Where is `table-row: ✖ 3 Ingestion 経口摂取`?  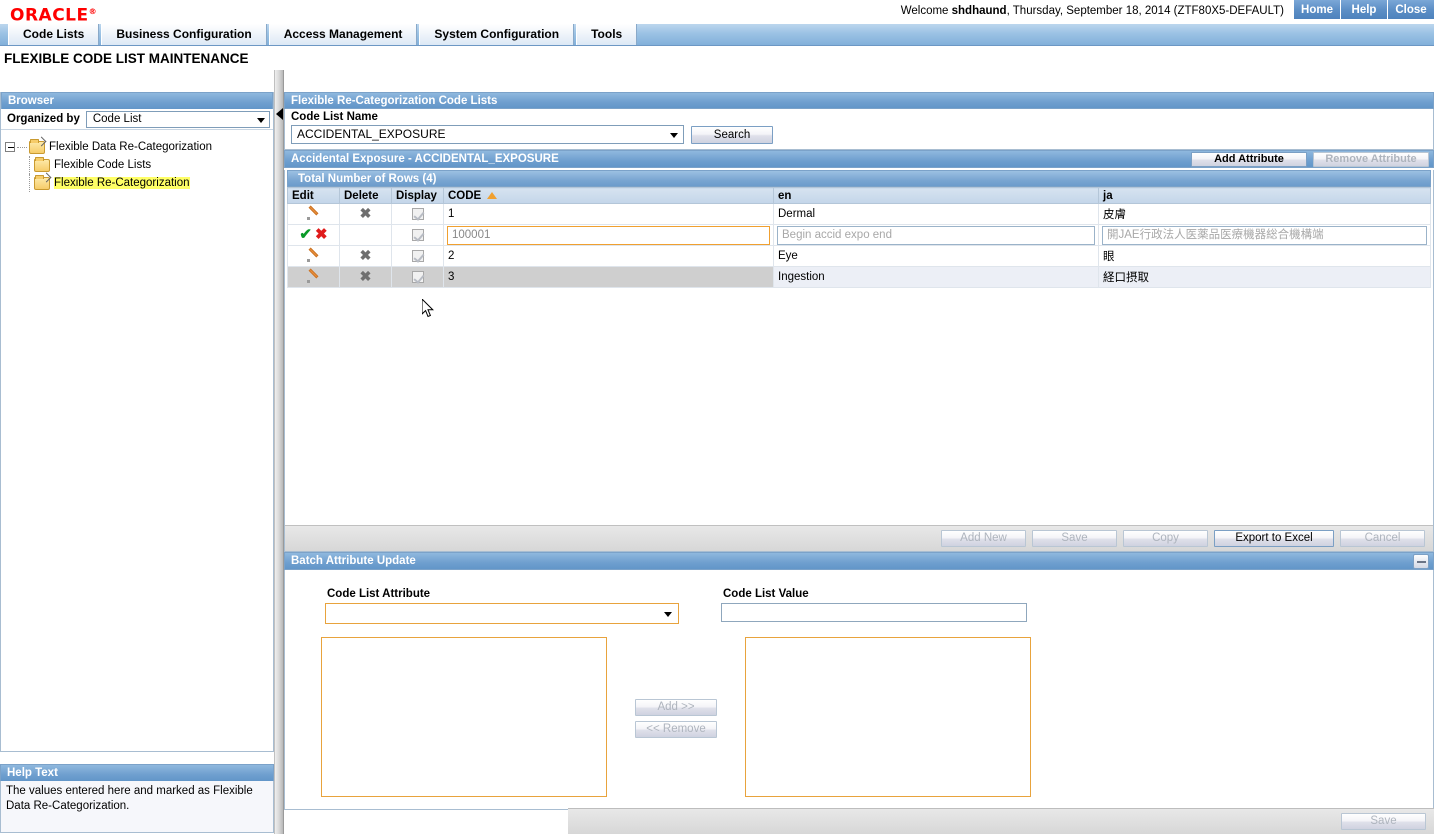
table-row: ✖ 3 Ingestion 経口摂取 is located at coordinates (859, 277).